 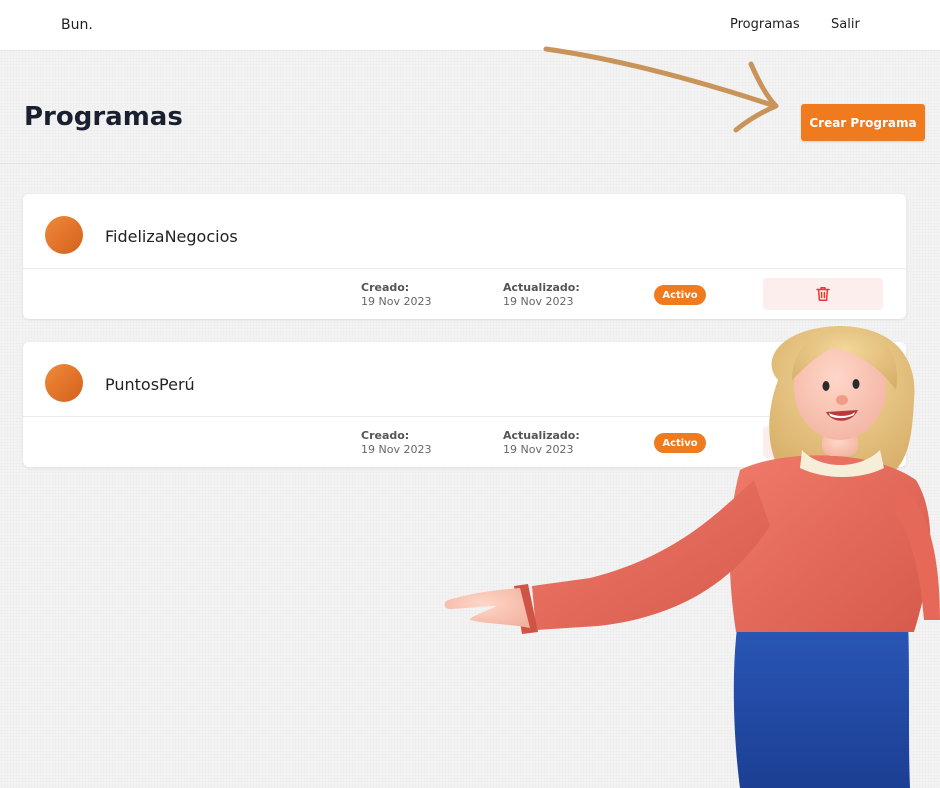 What do you see at coordinates (103, 117) in the screenshot?
I see `page-title: Programas` at bounding box center [103, 117].